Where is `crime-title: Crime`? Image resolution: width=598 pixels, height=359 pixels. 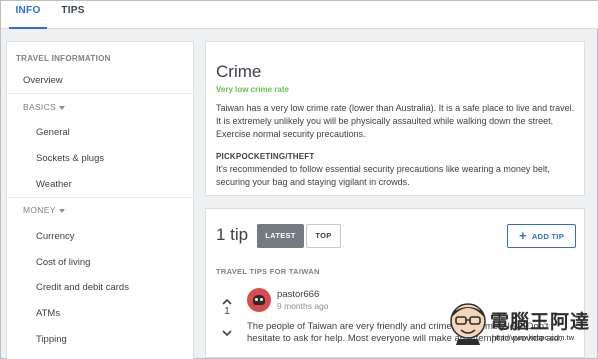 crime-title: Crime is located at coordinates (239, 71).